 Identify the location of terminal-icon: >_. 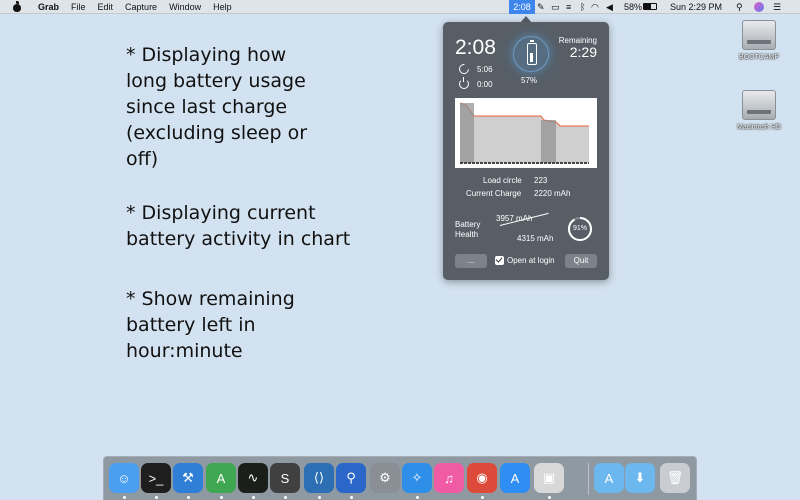
(156, 478).